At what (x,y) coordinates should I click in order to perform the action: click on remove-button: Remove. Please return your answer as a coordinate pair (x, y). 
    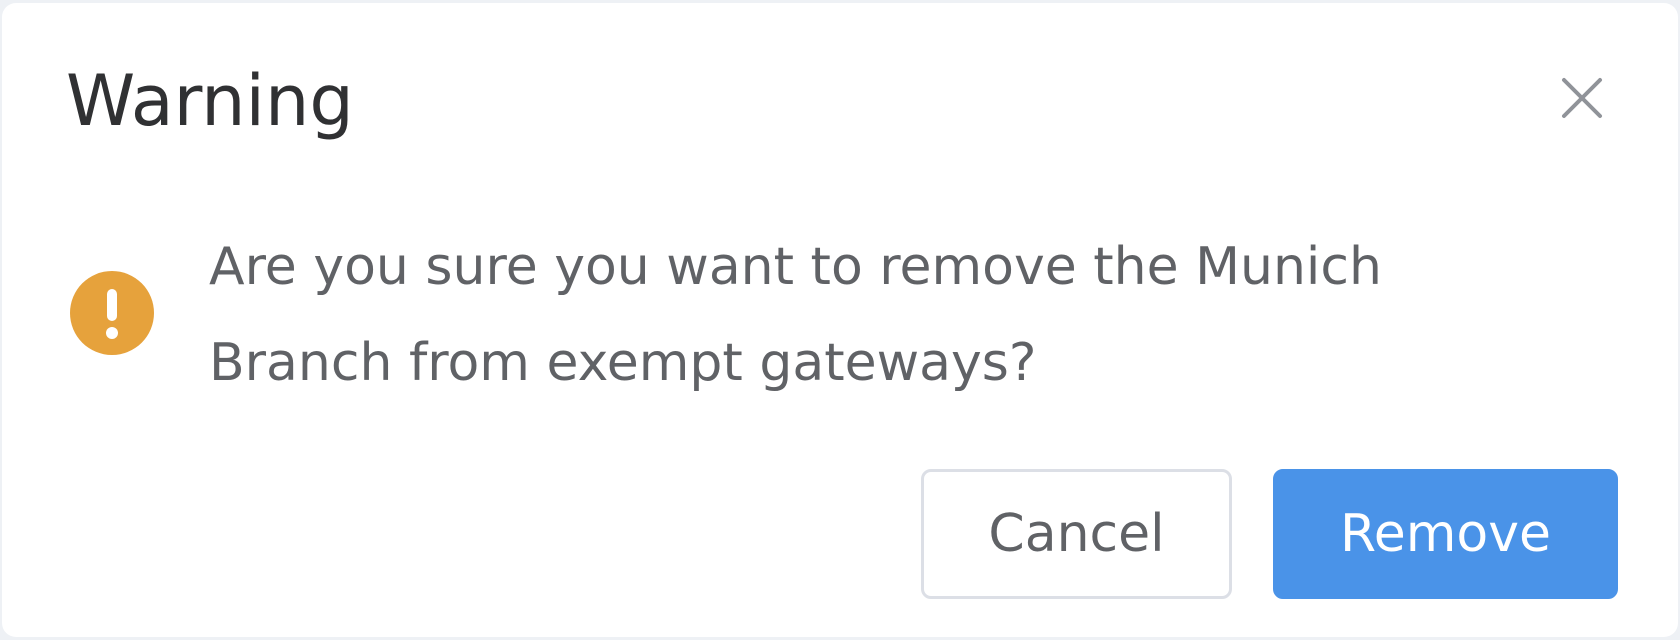
    Looking at the image, I should click on (1445, 534).